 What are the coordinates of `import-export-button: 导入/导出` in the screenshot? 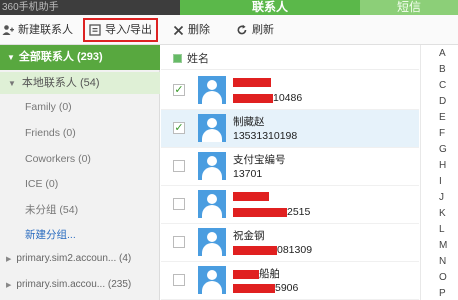 It's located at (121, 30).